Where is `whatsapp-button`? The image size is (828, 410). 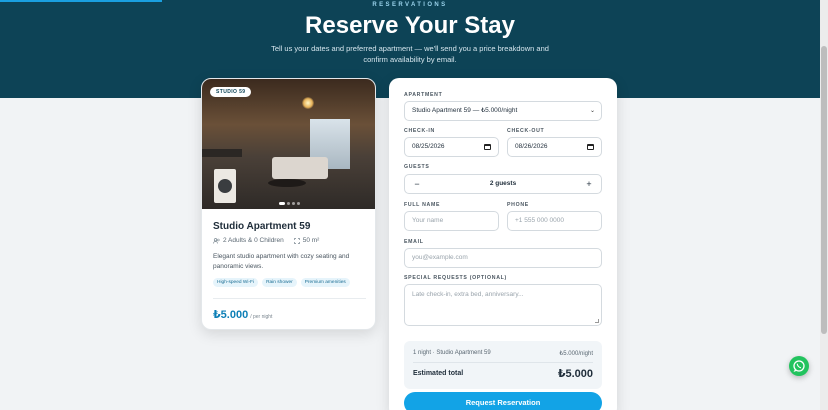
whatsapp-button is located at coordinates (799, 366).